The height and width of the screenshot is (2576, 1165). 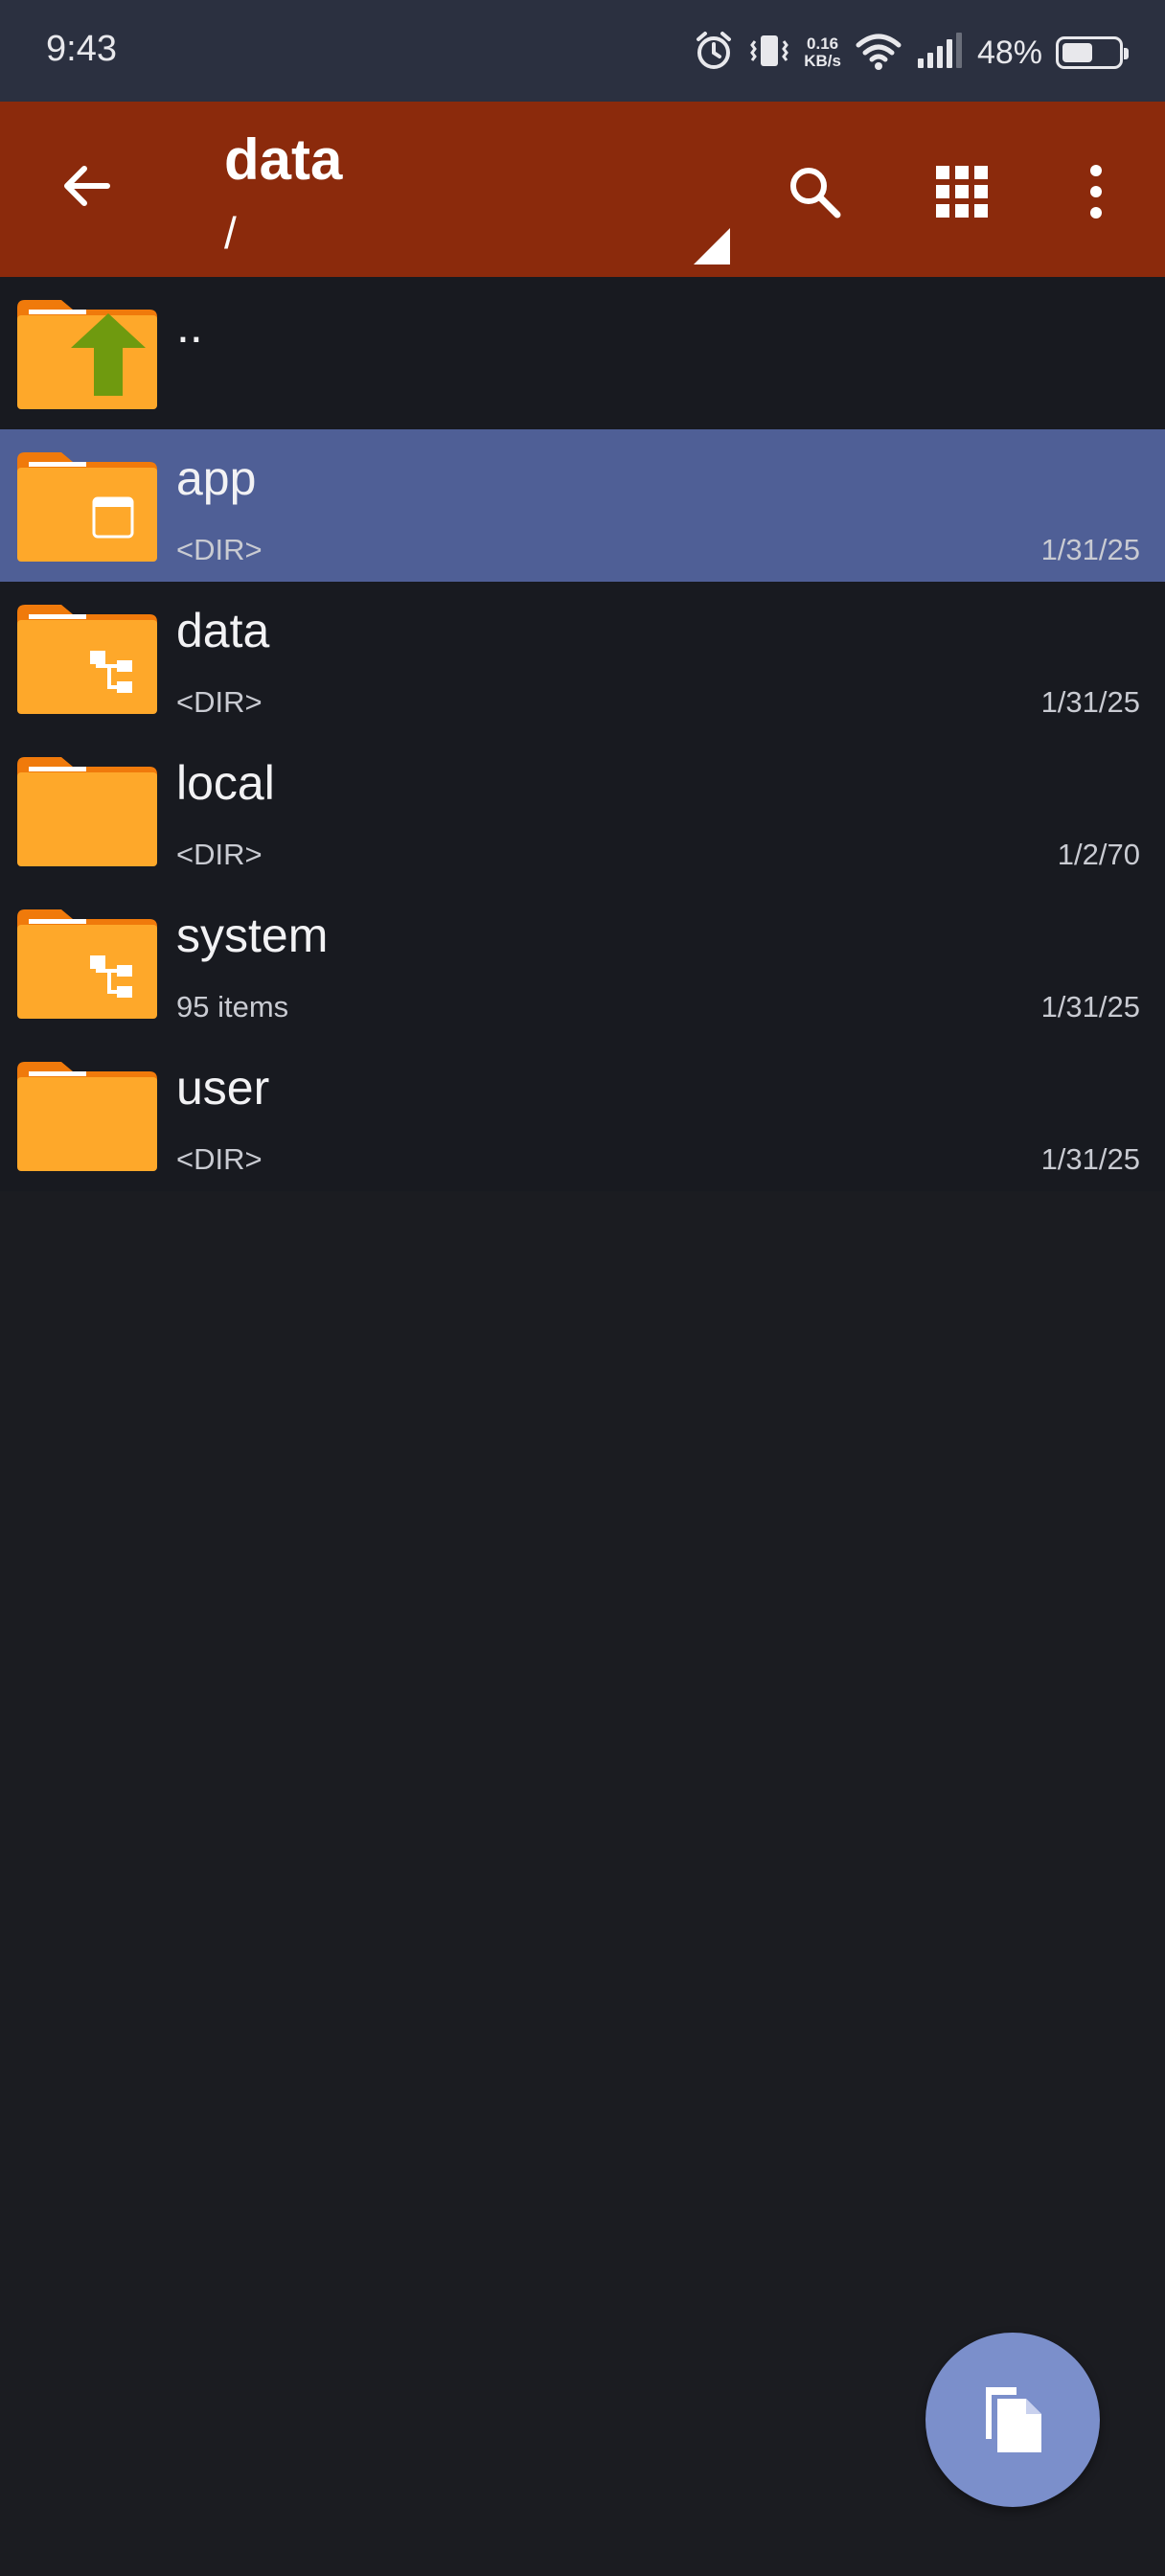 What do you see at coordinates (582, 51) in the screenshot?
I see `status-bar: 9:43 0.16 KB/s 48%` at bounding box center [582, 51].